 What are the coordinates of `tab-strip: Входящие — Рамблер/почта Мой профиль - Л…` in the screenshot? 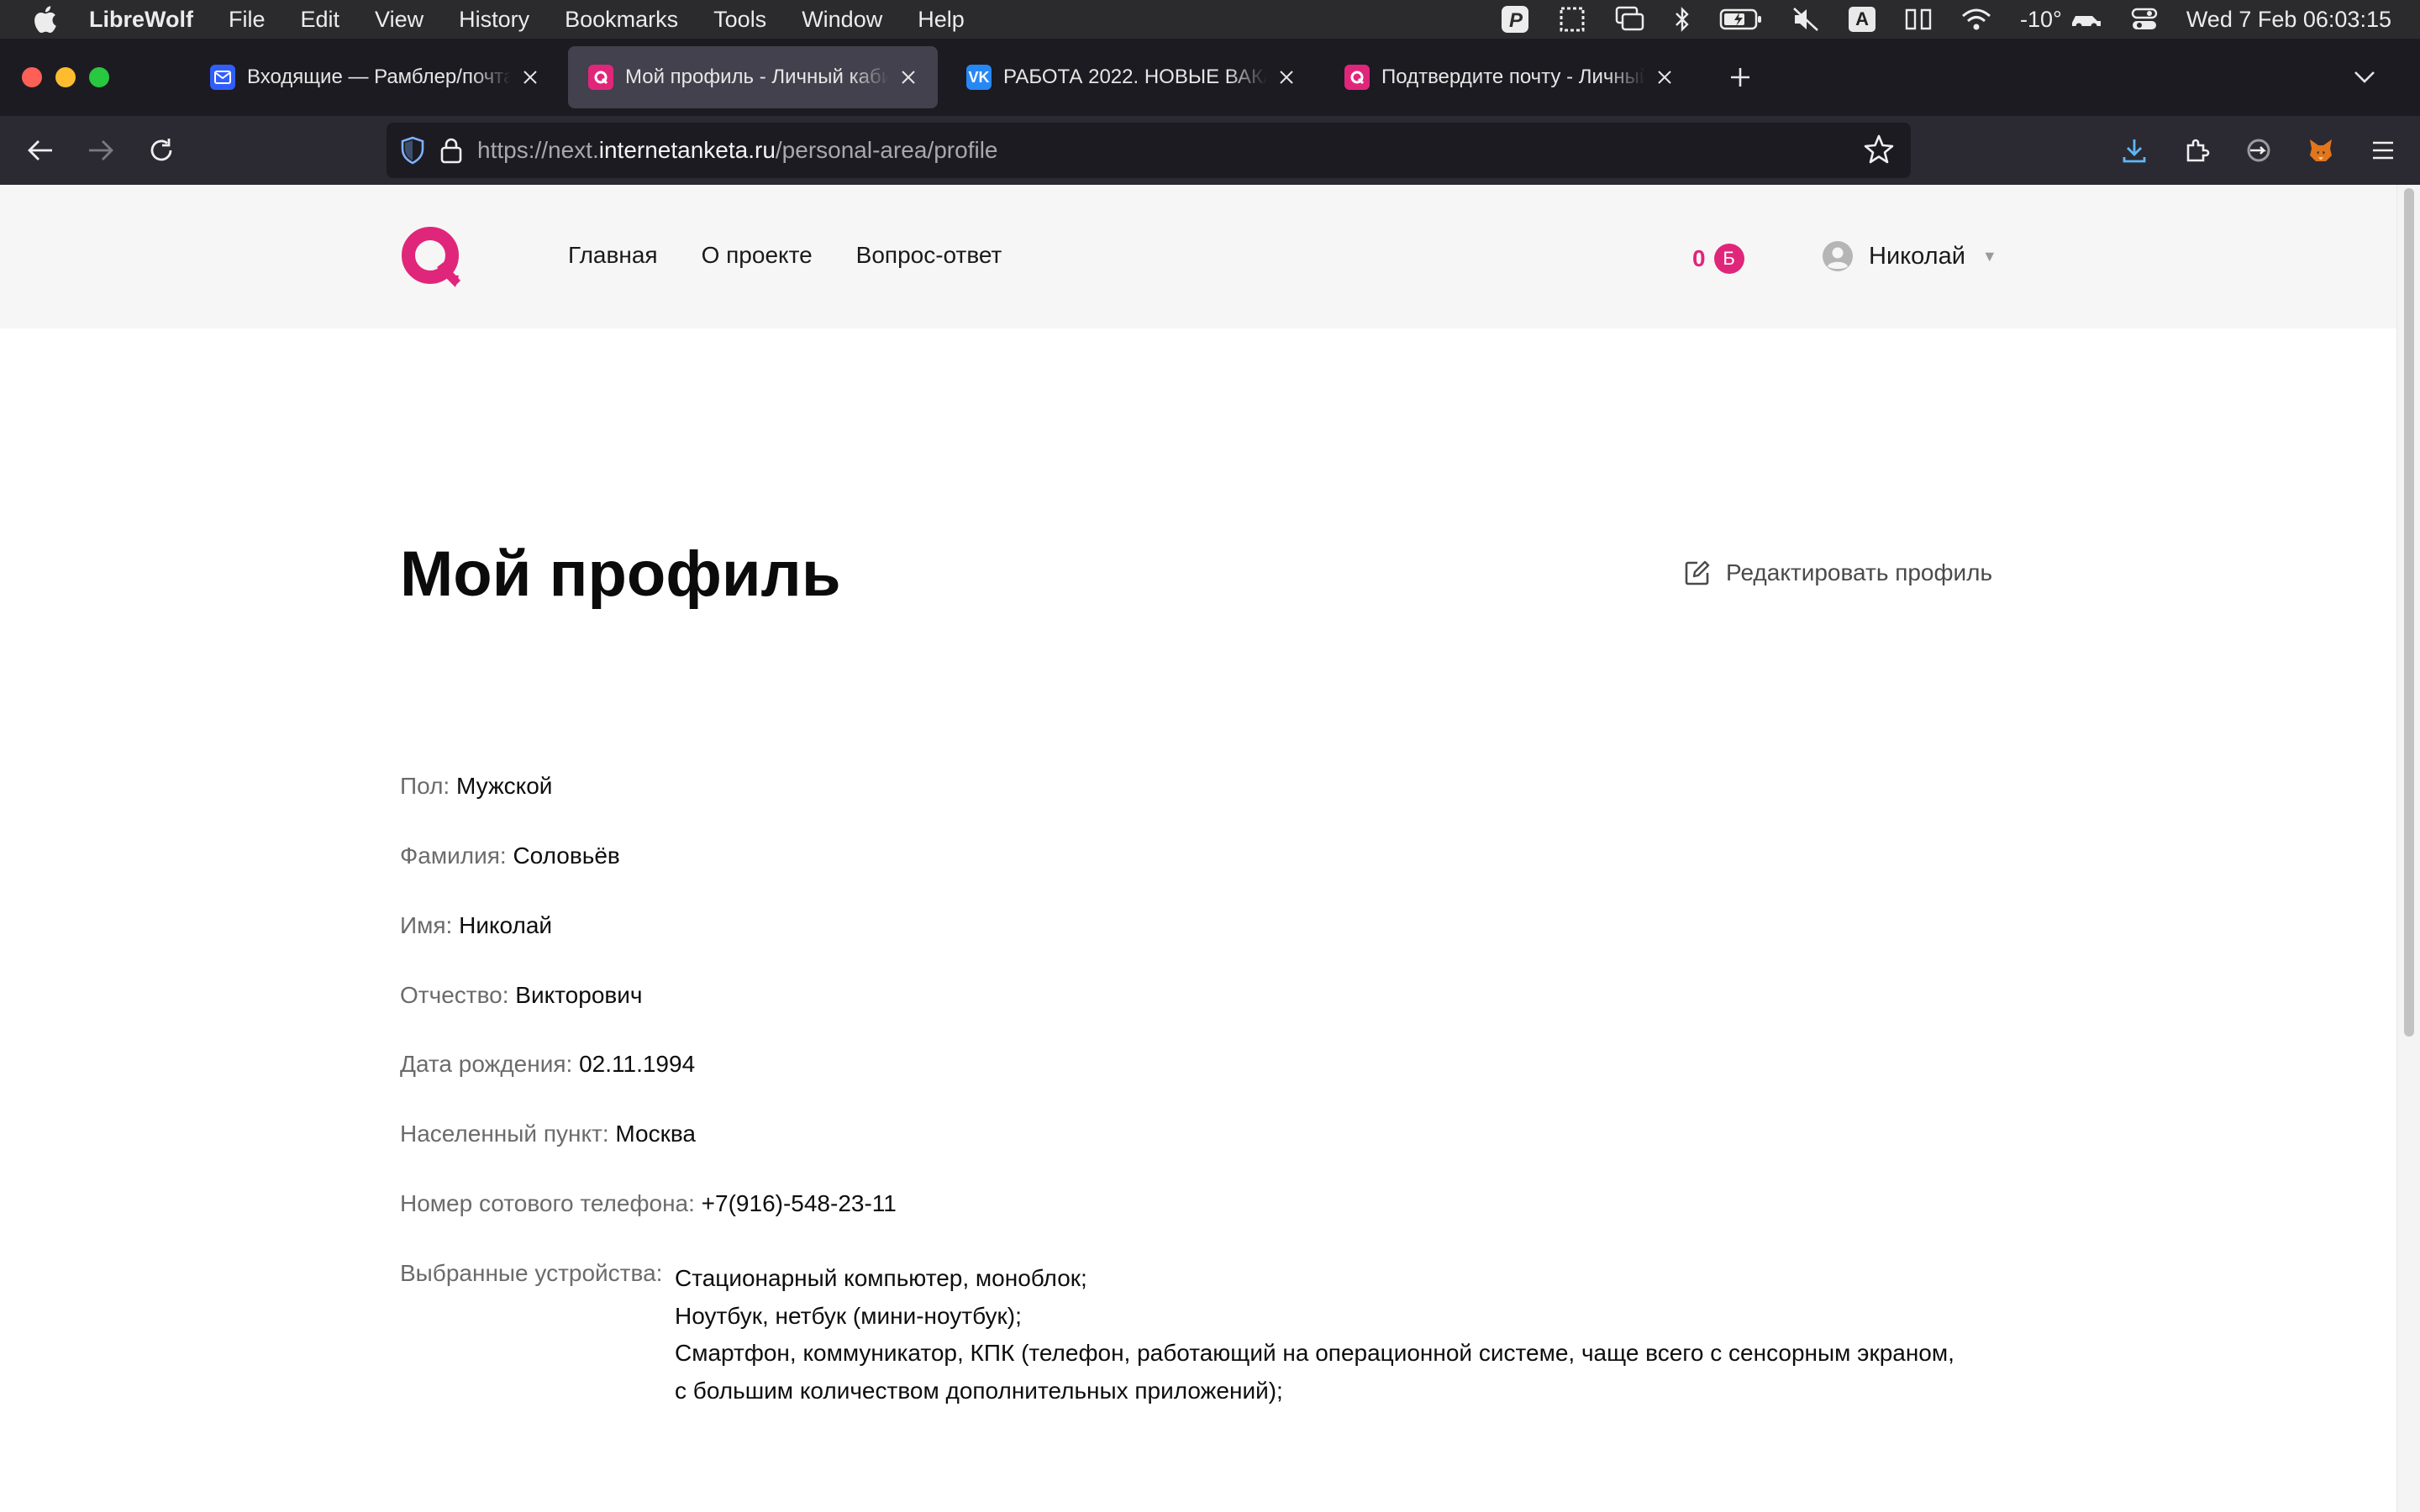 It's located at (1210, 77).